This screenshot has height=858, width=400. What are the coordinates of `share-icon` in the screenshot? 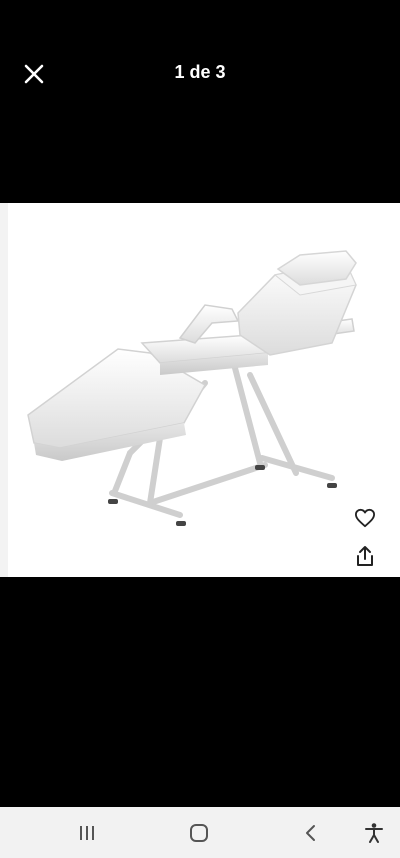 It's located at (365, 556).